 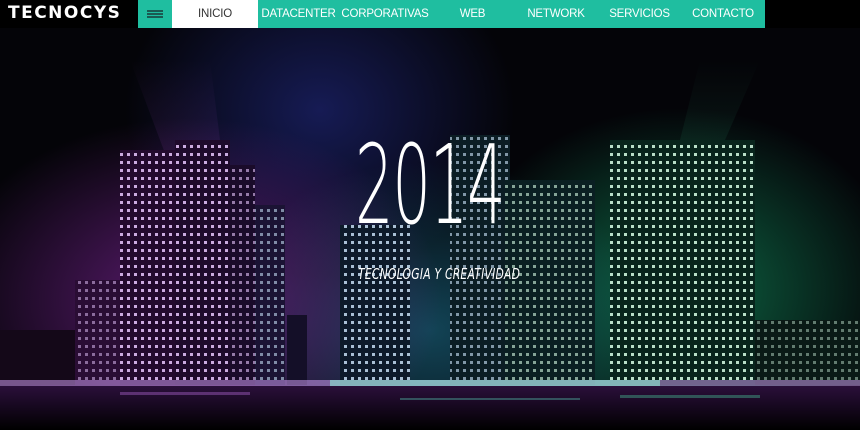 I want to click on hero-tagline: TECNOLOGIA Y CREATIVIDAD, so click(x=439, y=274).